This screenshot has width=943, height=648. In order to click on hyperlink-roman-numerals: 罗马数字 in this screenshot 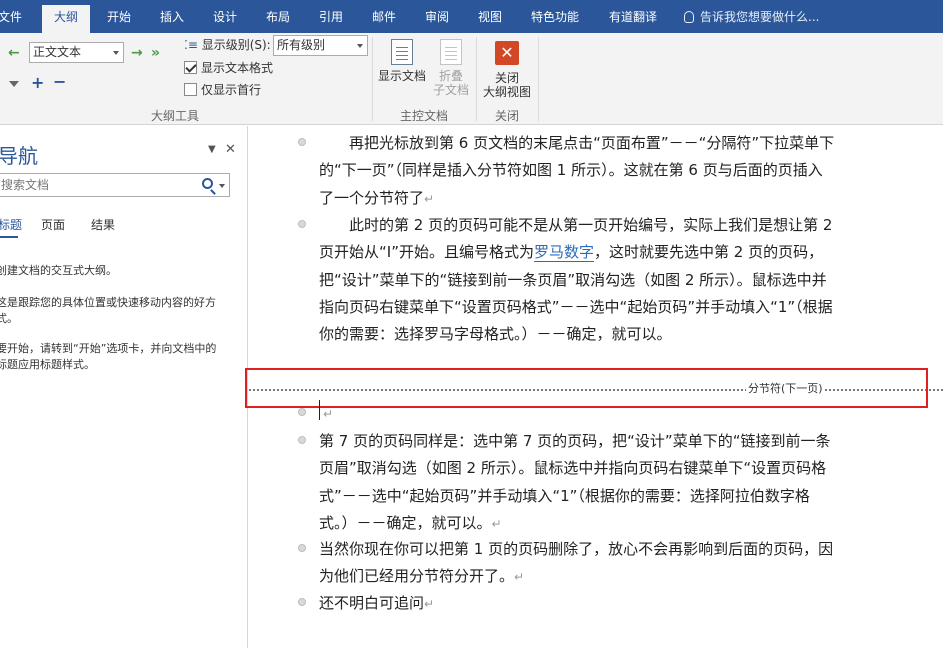, I will do `click(563, 253)`.